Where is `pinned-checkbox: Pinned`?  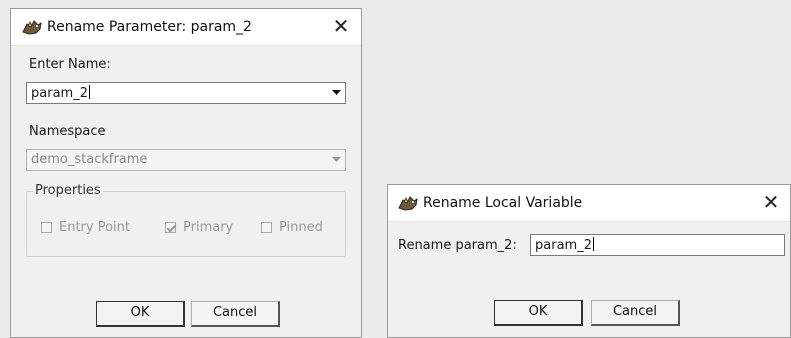 pinned-checkbox: Pinned is located at coordinates (292, 227).